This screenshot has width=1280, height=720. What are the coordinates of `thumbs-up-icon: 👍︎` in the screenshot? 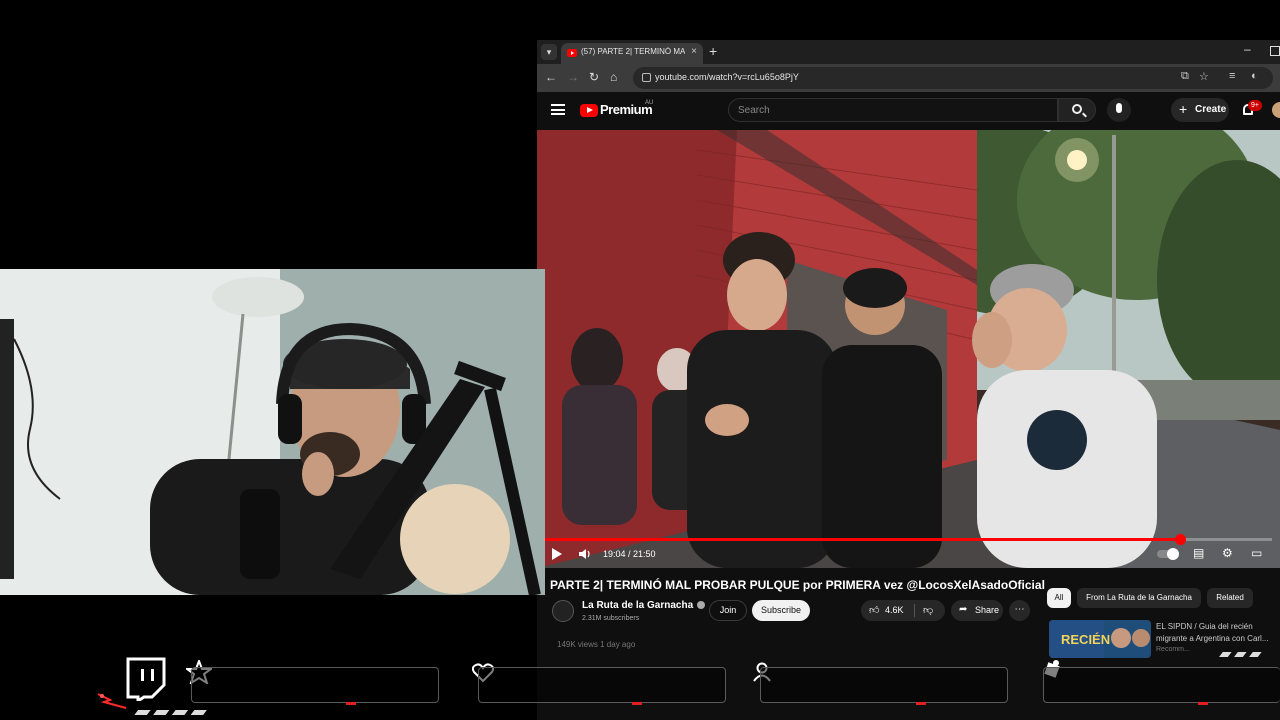 It's located at (874, 610).